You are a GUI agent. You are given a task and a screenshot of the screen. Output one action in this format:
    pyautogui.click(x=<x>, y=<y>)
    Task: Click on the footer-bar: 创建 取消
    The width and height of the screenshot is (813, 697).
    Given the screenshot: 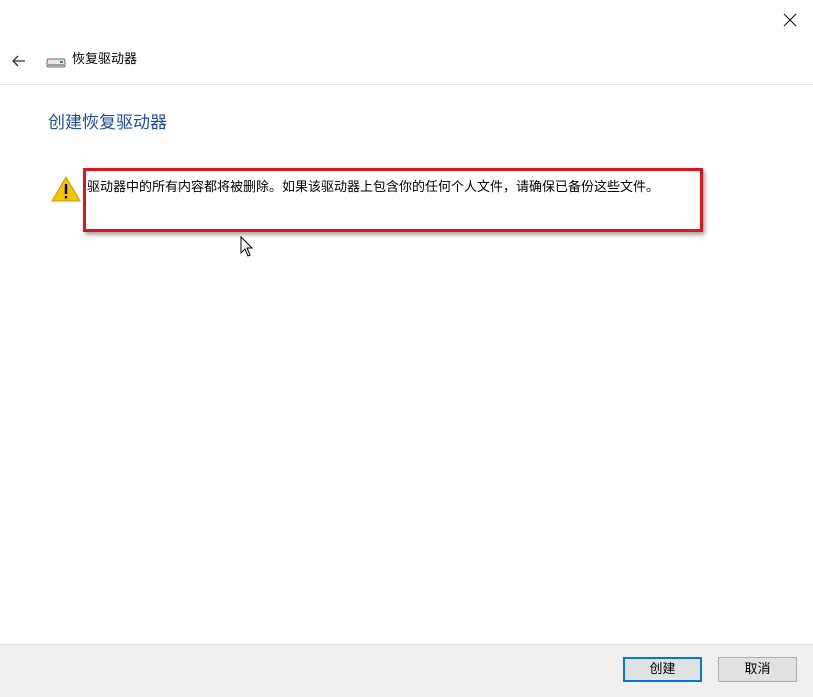 What is the action you would take?
    pyautogui.click(x=406, y=670)
    